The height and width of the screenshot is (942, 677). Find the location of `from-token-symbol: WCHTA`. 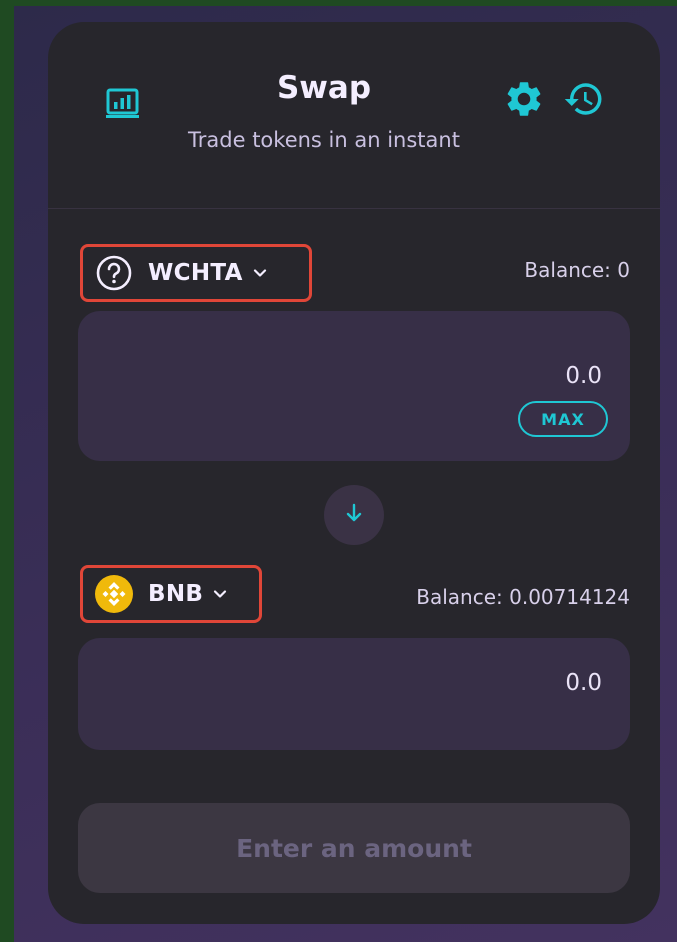

from-token-symbol: WCHTA is located at coordinates (195, 273).